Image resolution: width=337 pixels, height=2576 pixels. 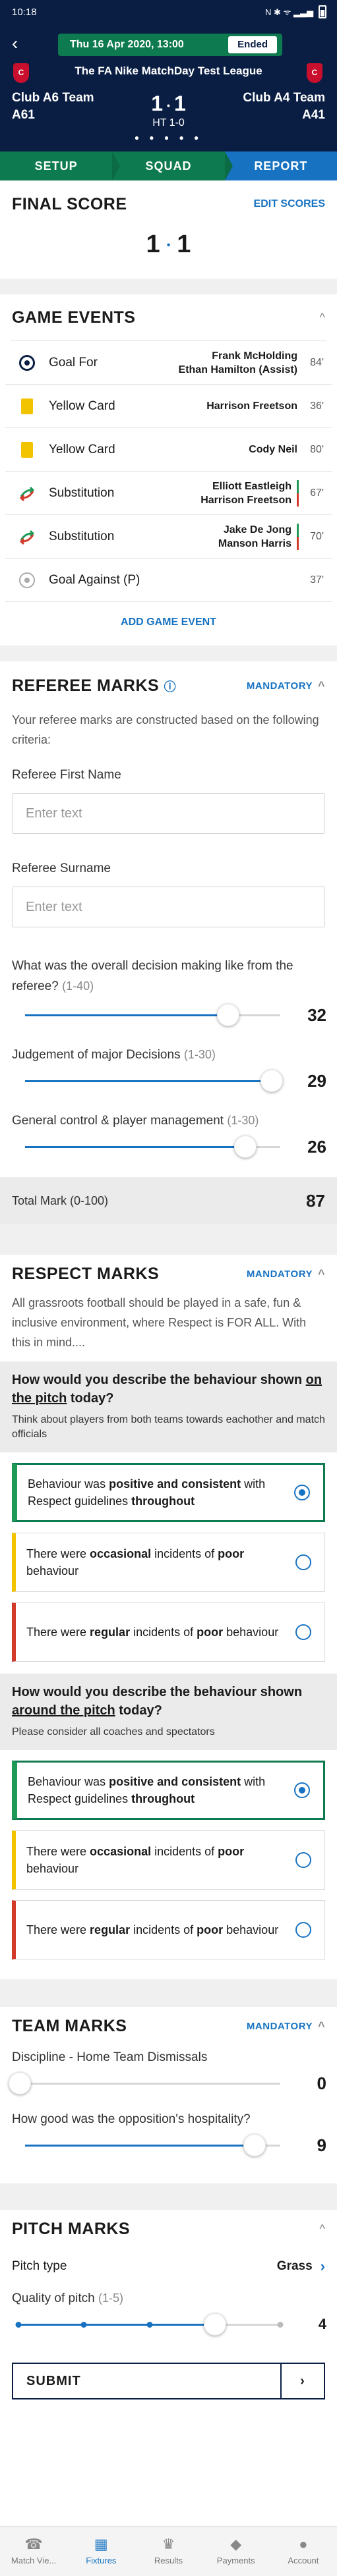 What do you see at coordinates (168, 813) in the screenshot?
I see `referee-first-name-input: Enter text` at bounding box center [168, 813].